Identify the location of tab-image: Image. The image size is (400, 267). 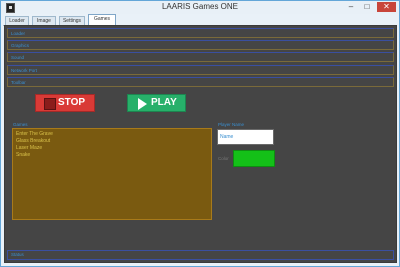
(44, 20).